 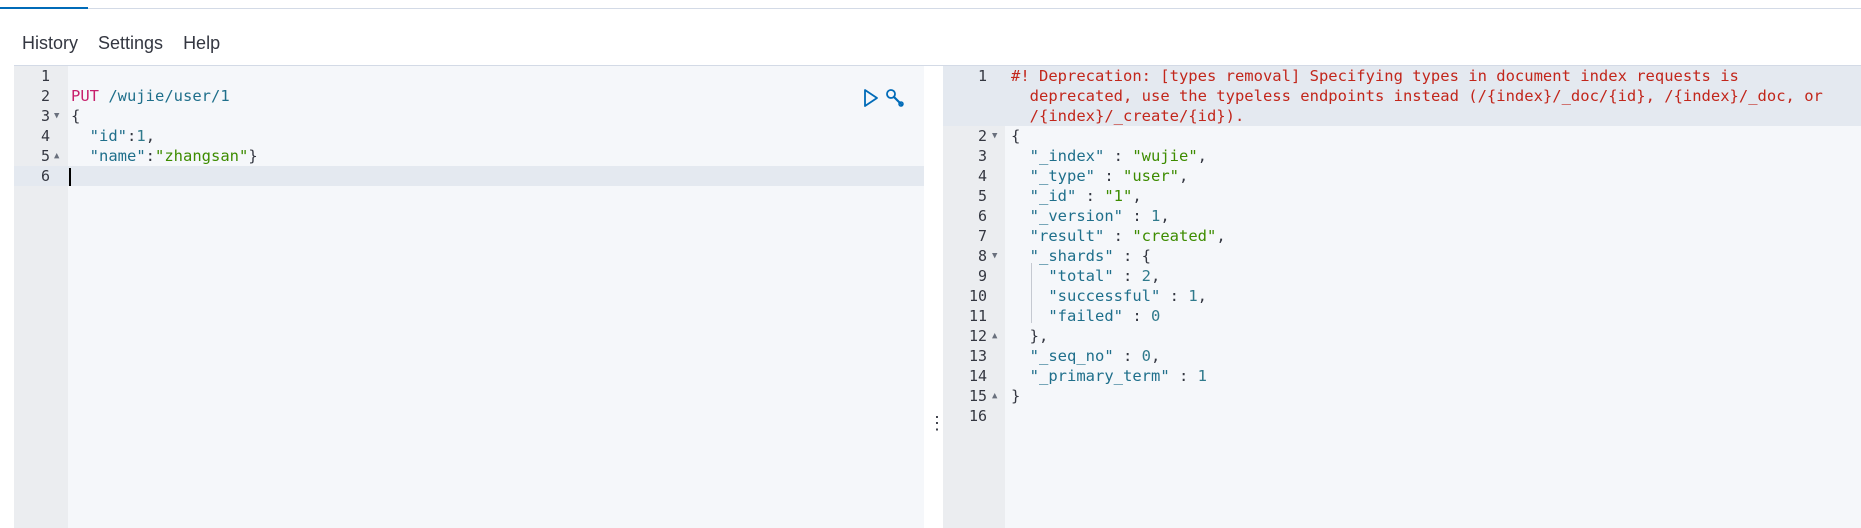 I want to click on response-line: 10 "successful" : 1,, so click(x=1402, y=296).